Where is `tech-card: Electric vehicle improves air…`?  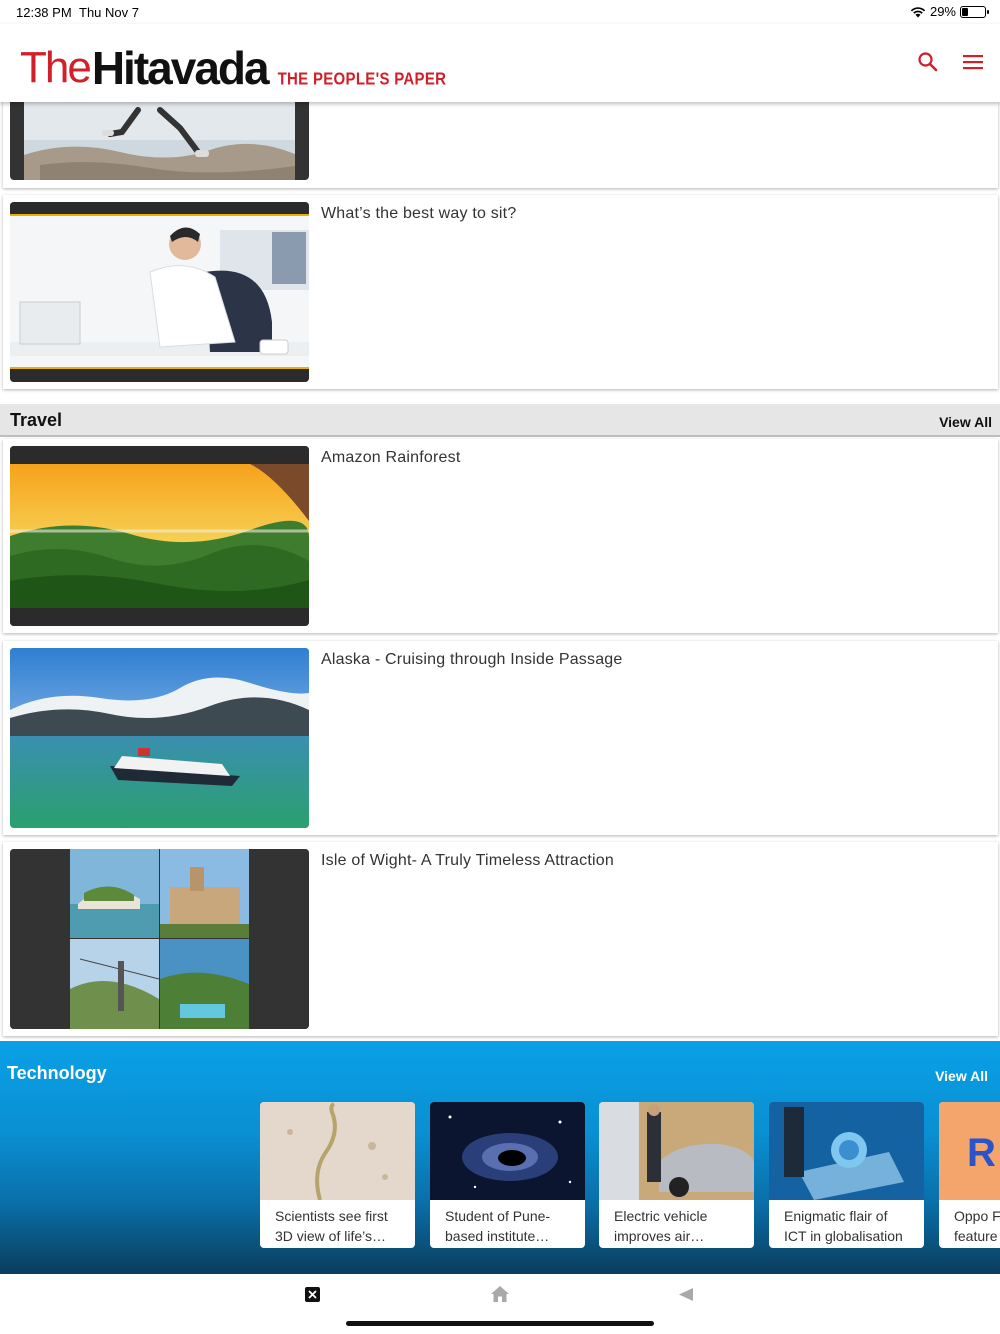 tech-card: Electric vehicle improves air… is located at coordinates (676, 1175).